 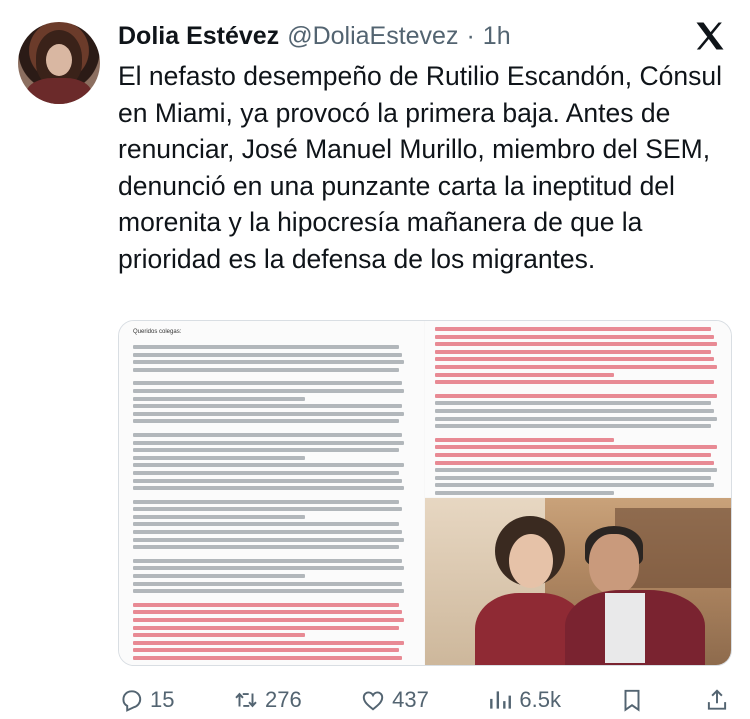 What do you see at coordinates (578, 581) in the screenshot?
I see `media-photo` at bounding box center [578, 581].